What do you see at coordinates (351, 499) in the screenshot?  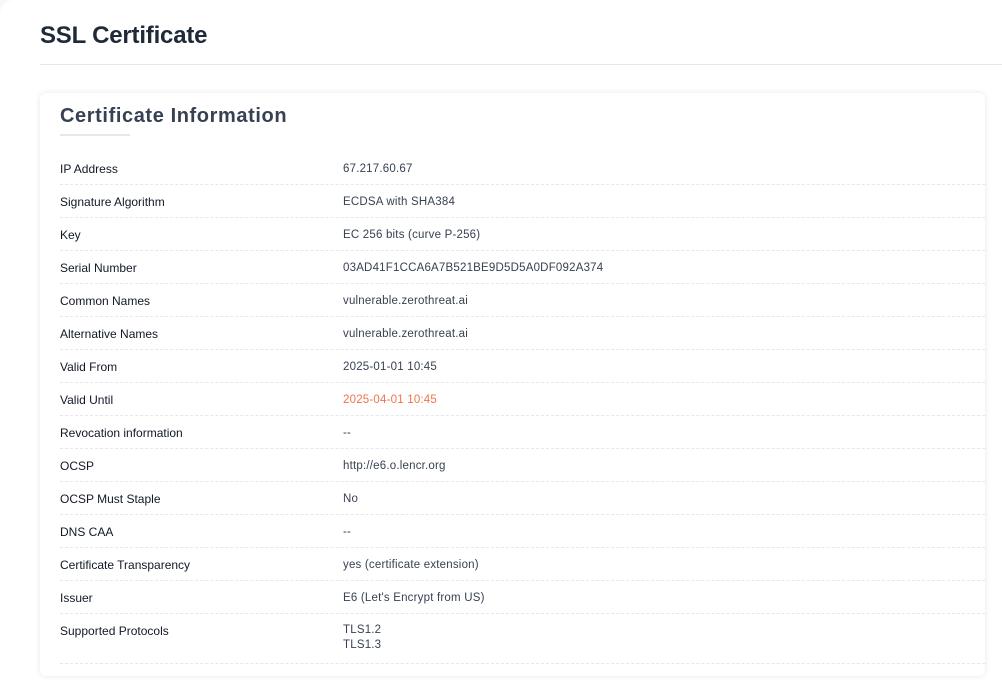 I see `info-value: No` at bounding box center [351, 499].